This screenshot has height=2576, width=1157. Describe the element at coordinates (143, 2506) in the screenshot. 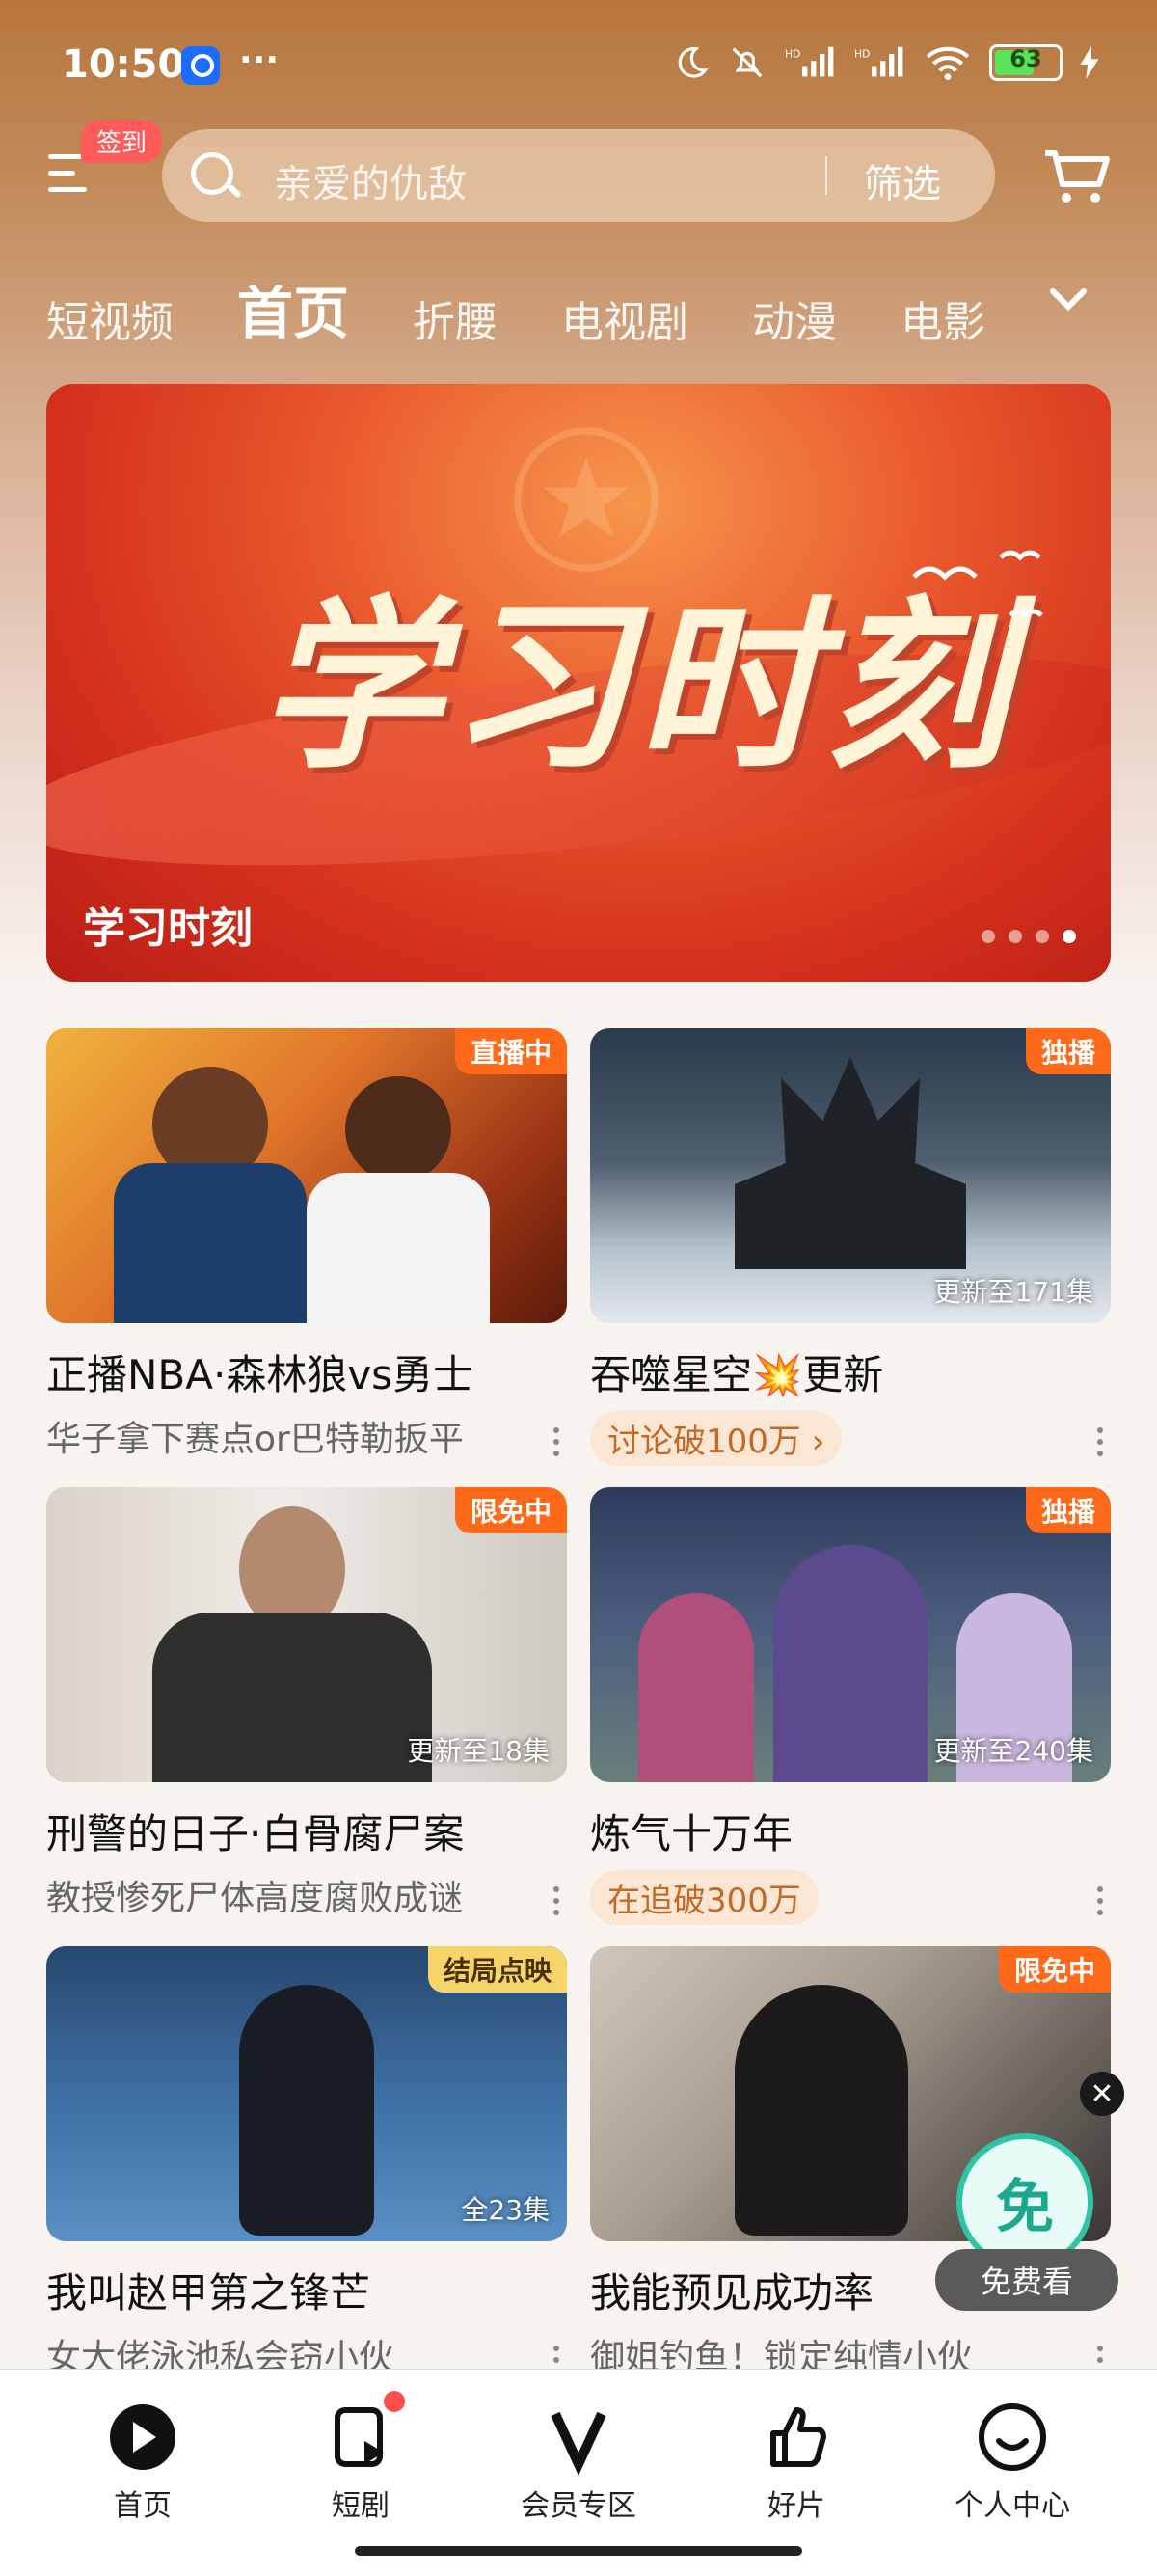

I see `nav-label: 首页` at that location.